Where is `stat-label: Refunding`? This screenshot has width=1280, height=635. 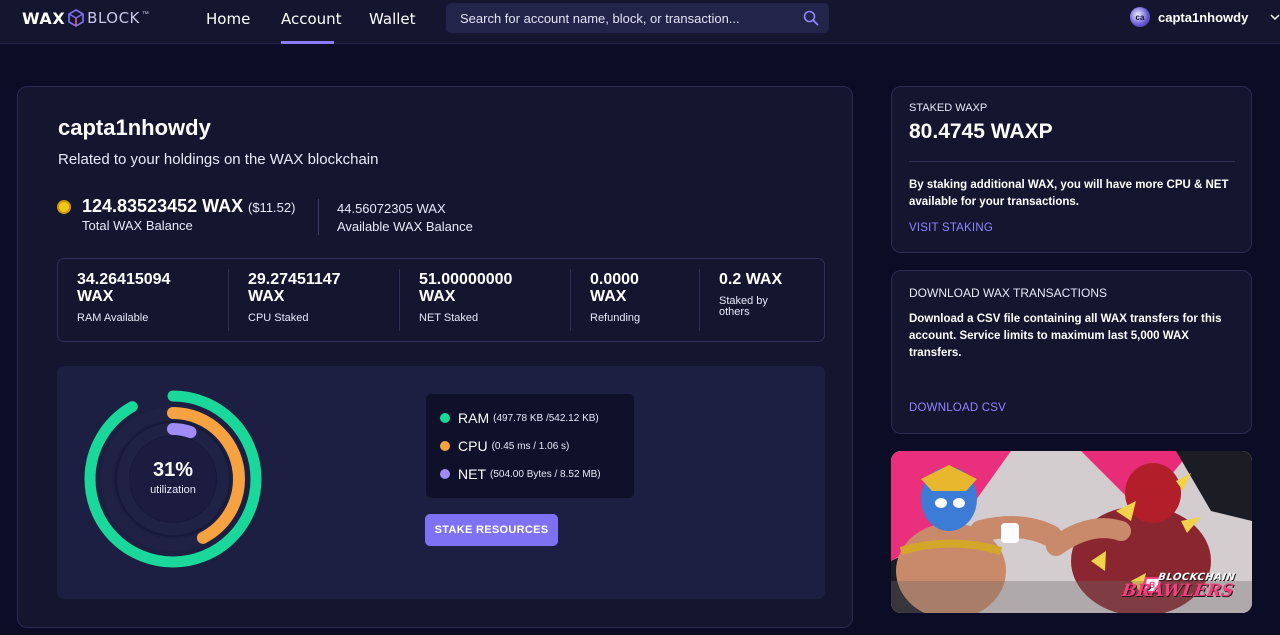 stat-label: Refunding is located at coordinates (615, 318).